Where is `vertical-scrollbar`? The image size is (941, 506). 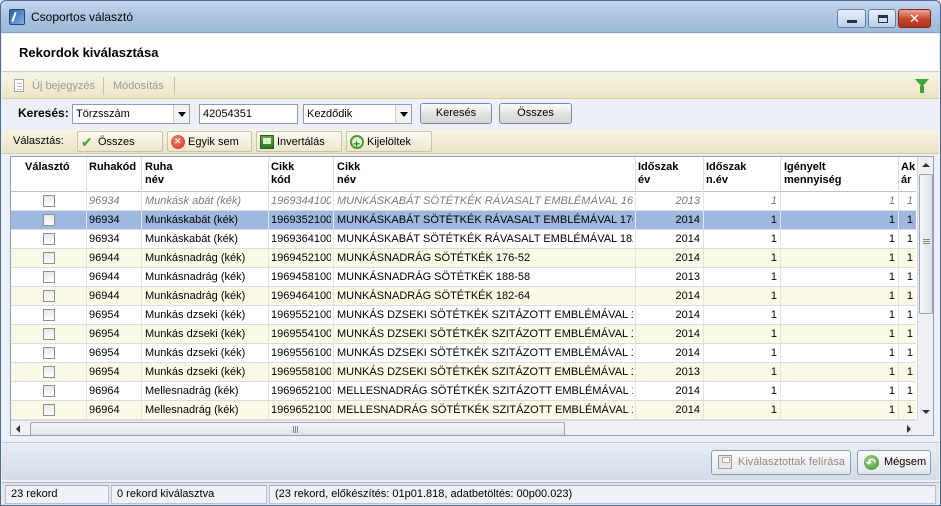 vertical-scrollbar is located at coordinates (925, 288).